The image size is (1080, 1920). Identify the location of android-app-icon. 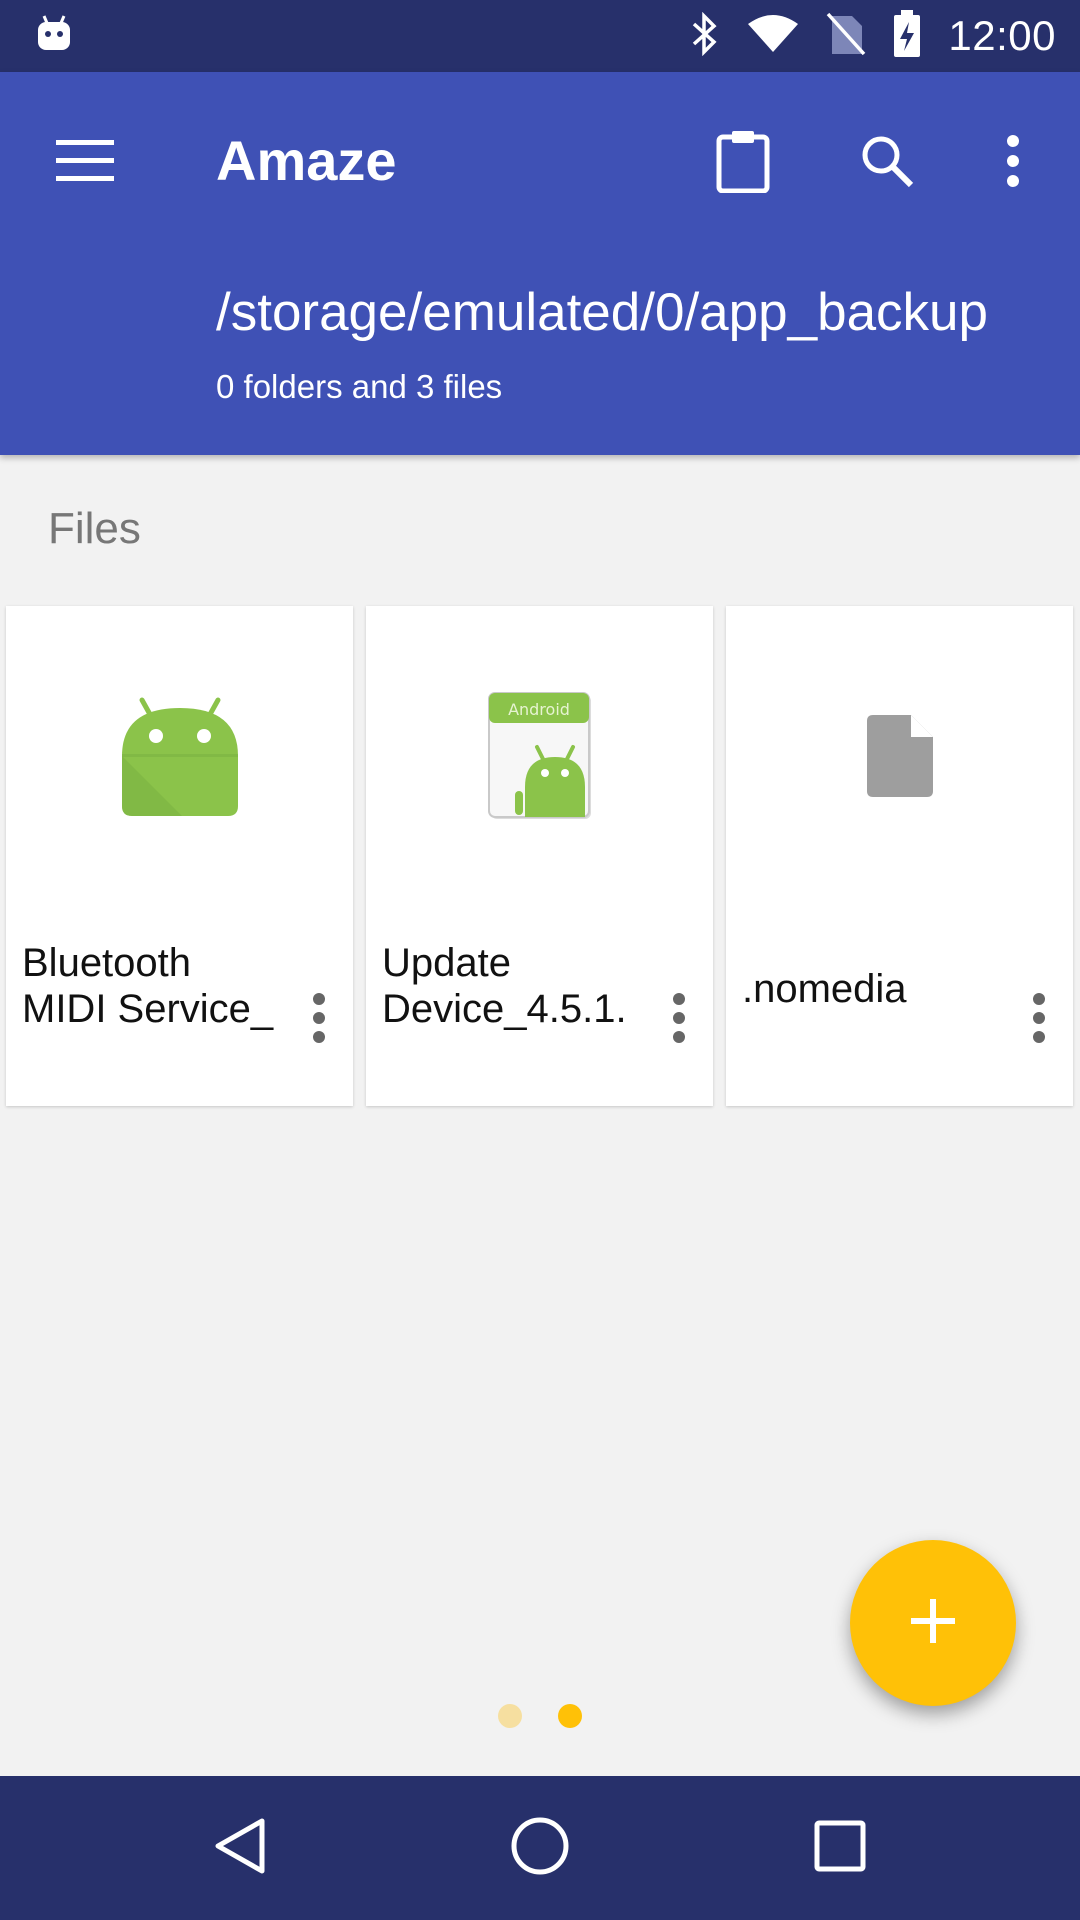
(179, 756).